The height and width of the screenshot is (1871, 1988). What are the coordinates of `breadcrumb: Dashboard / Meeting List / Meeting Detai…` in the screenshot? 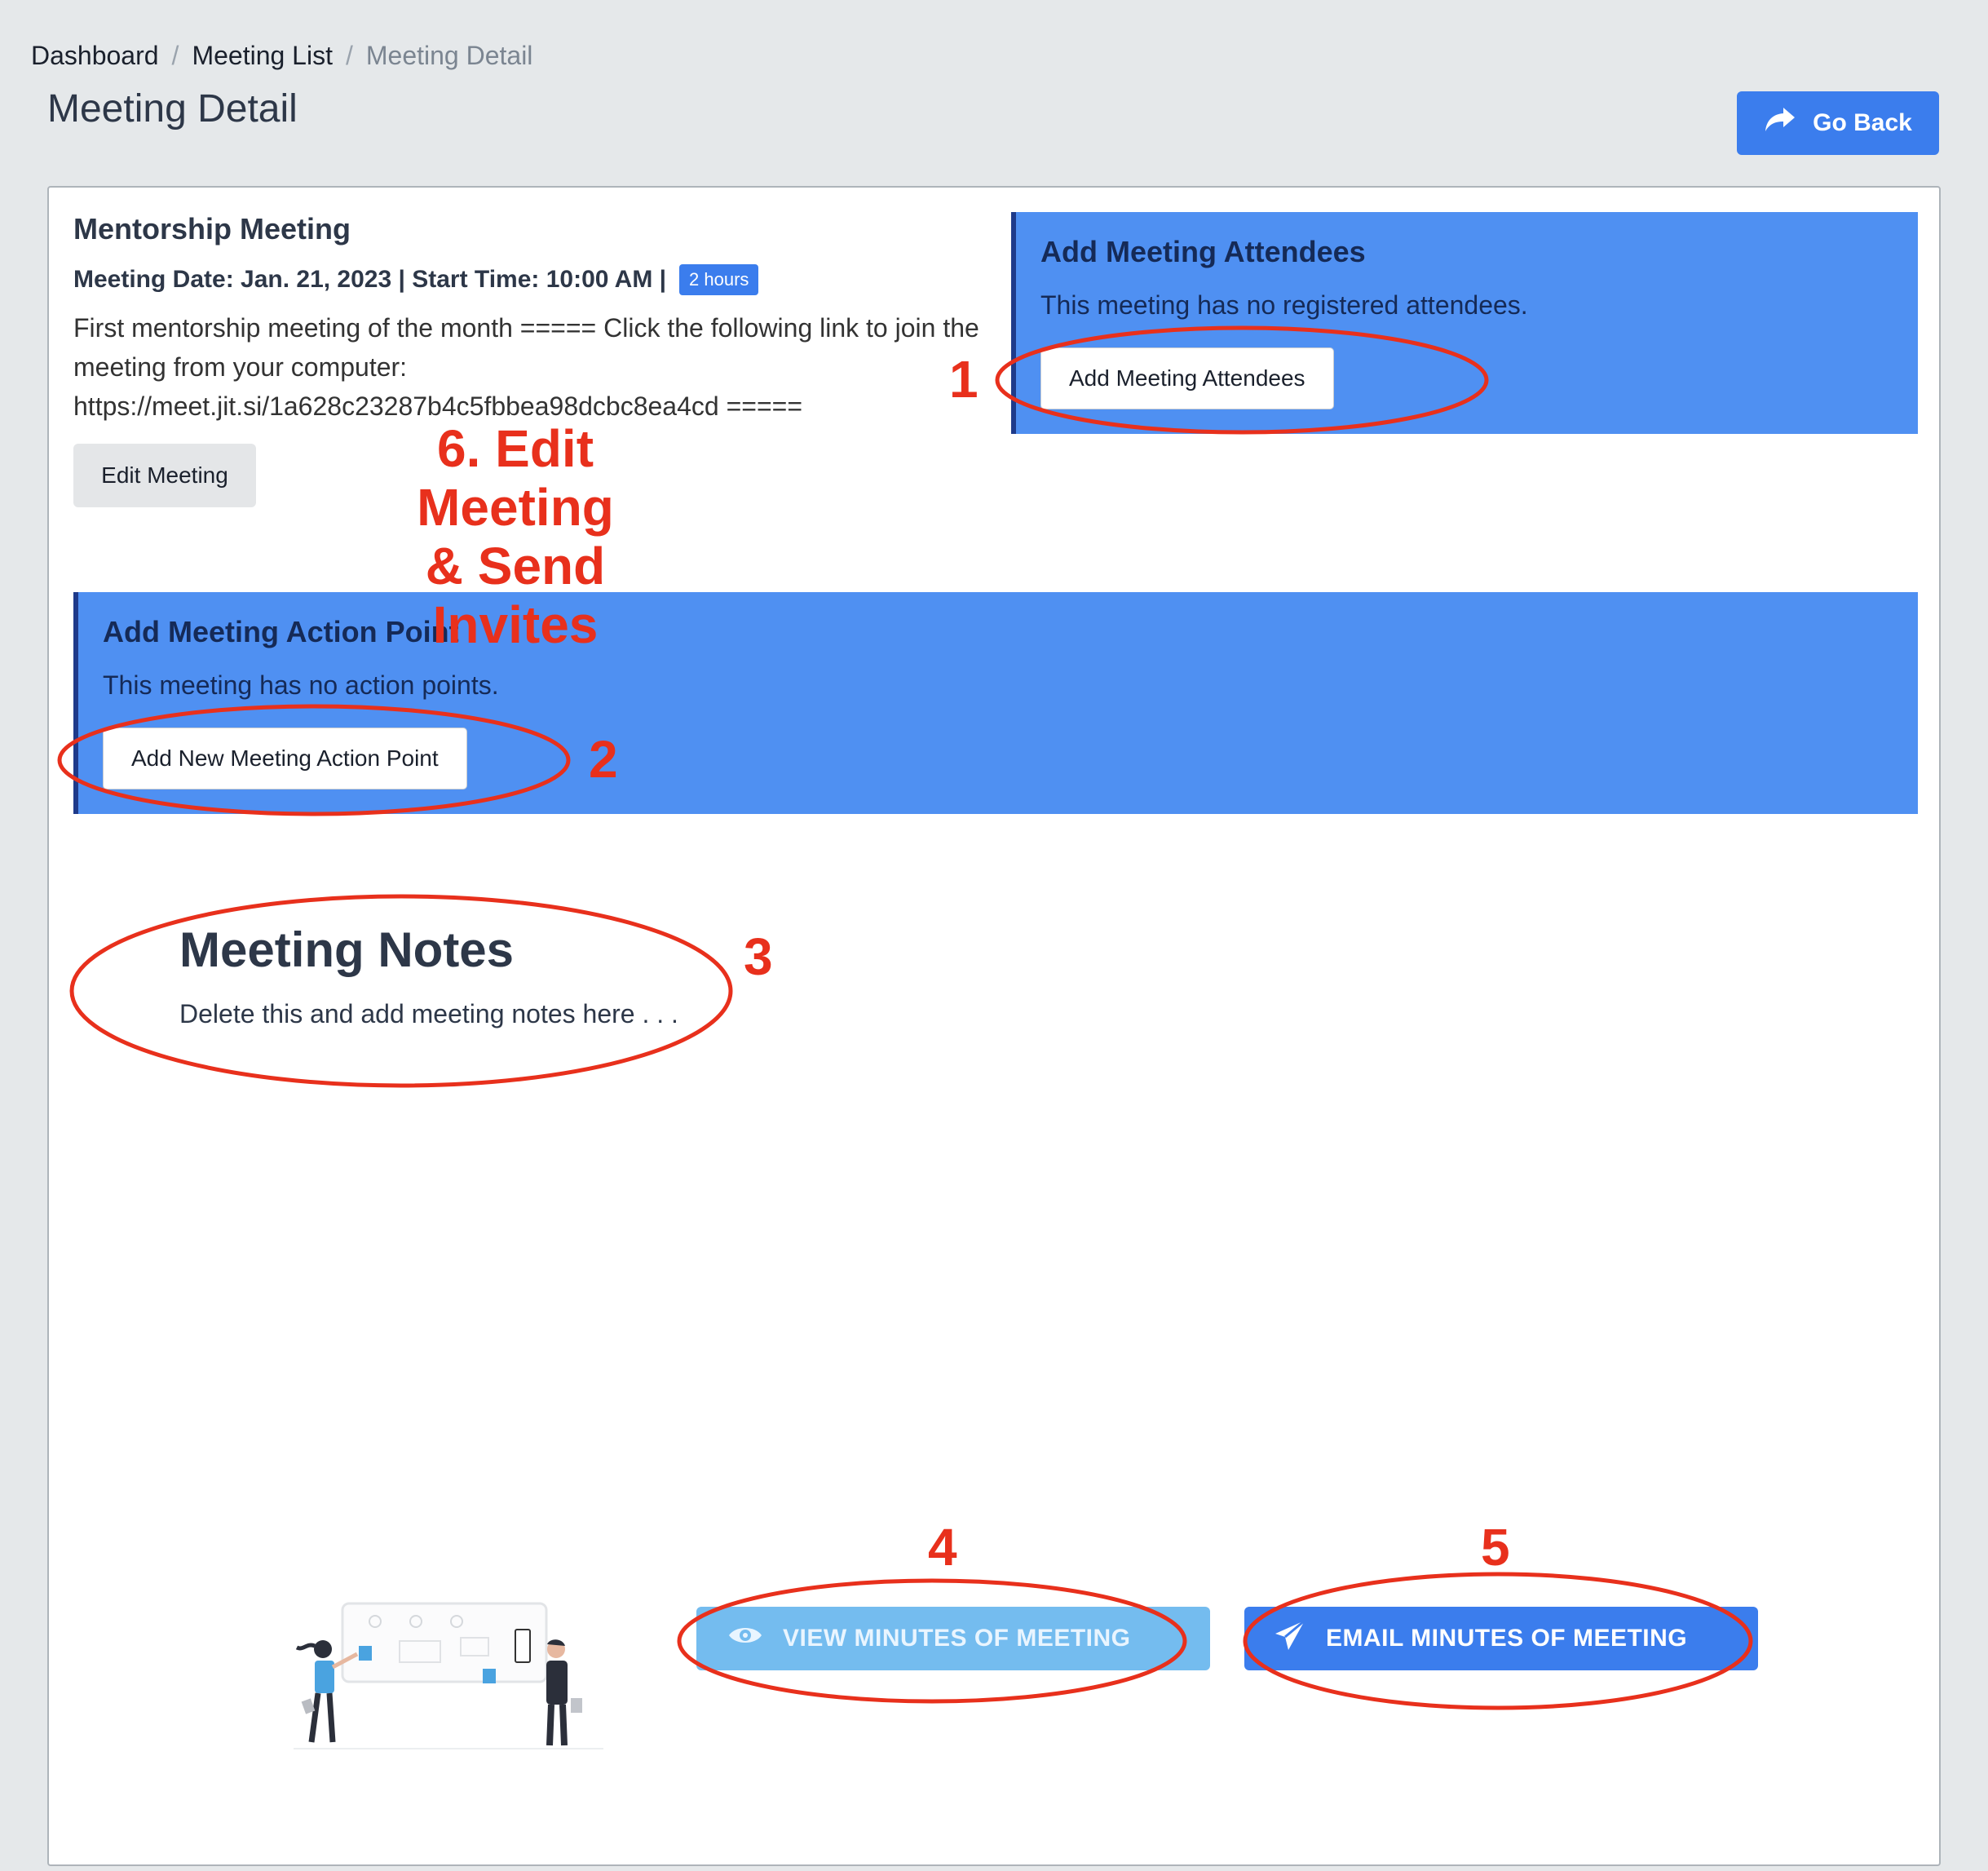 It's located at (281, 56).